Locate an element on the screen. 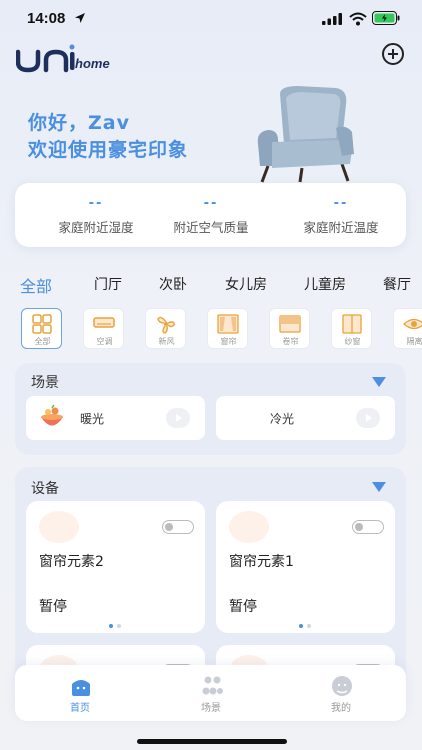 This screenshot has width=422, height=750. chip-isolation: 隔离 is located at coordinates (407, 328).